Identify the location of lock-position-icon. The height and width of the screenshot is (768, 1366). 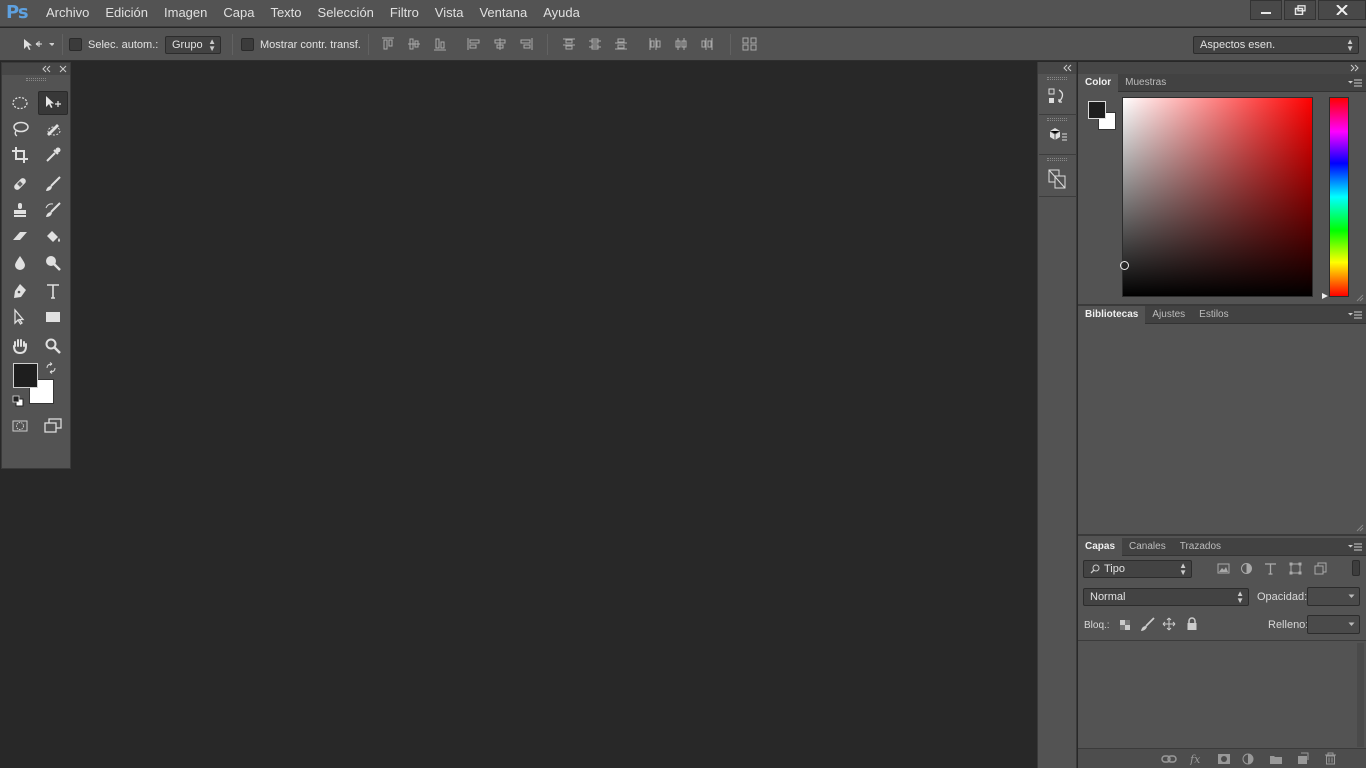
(1169, 624).